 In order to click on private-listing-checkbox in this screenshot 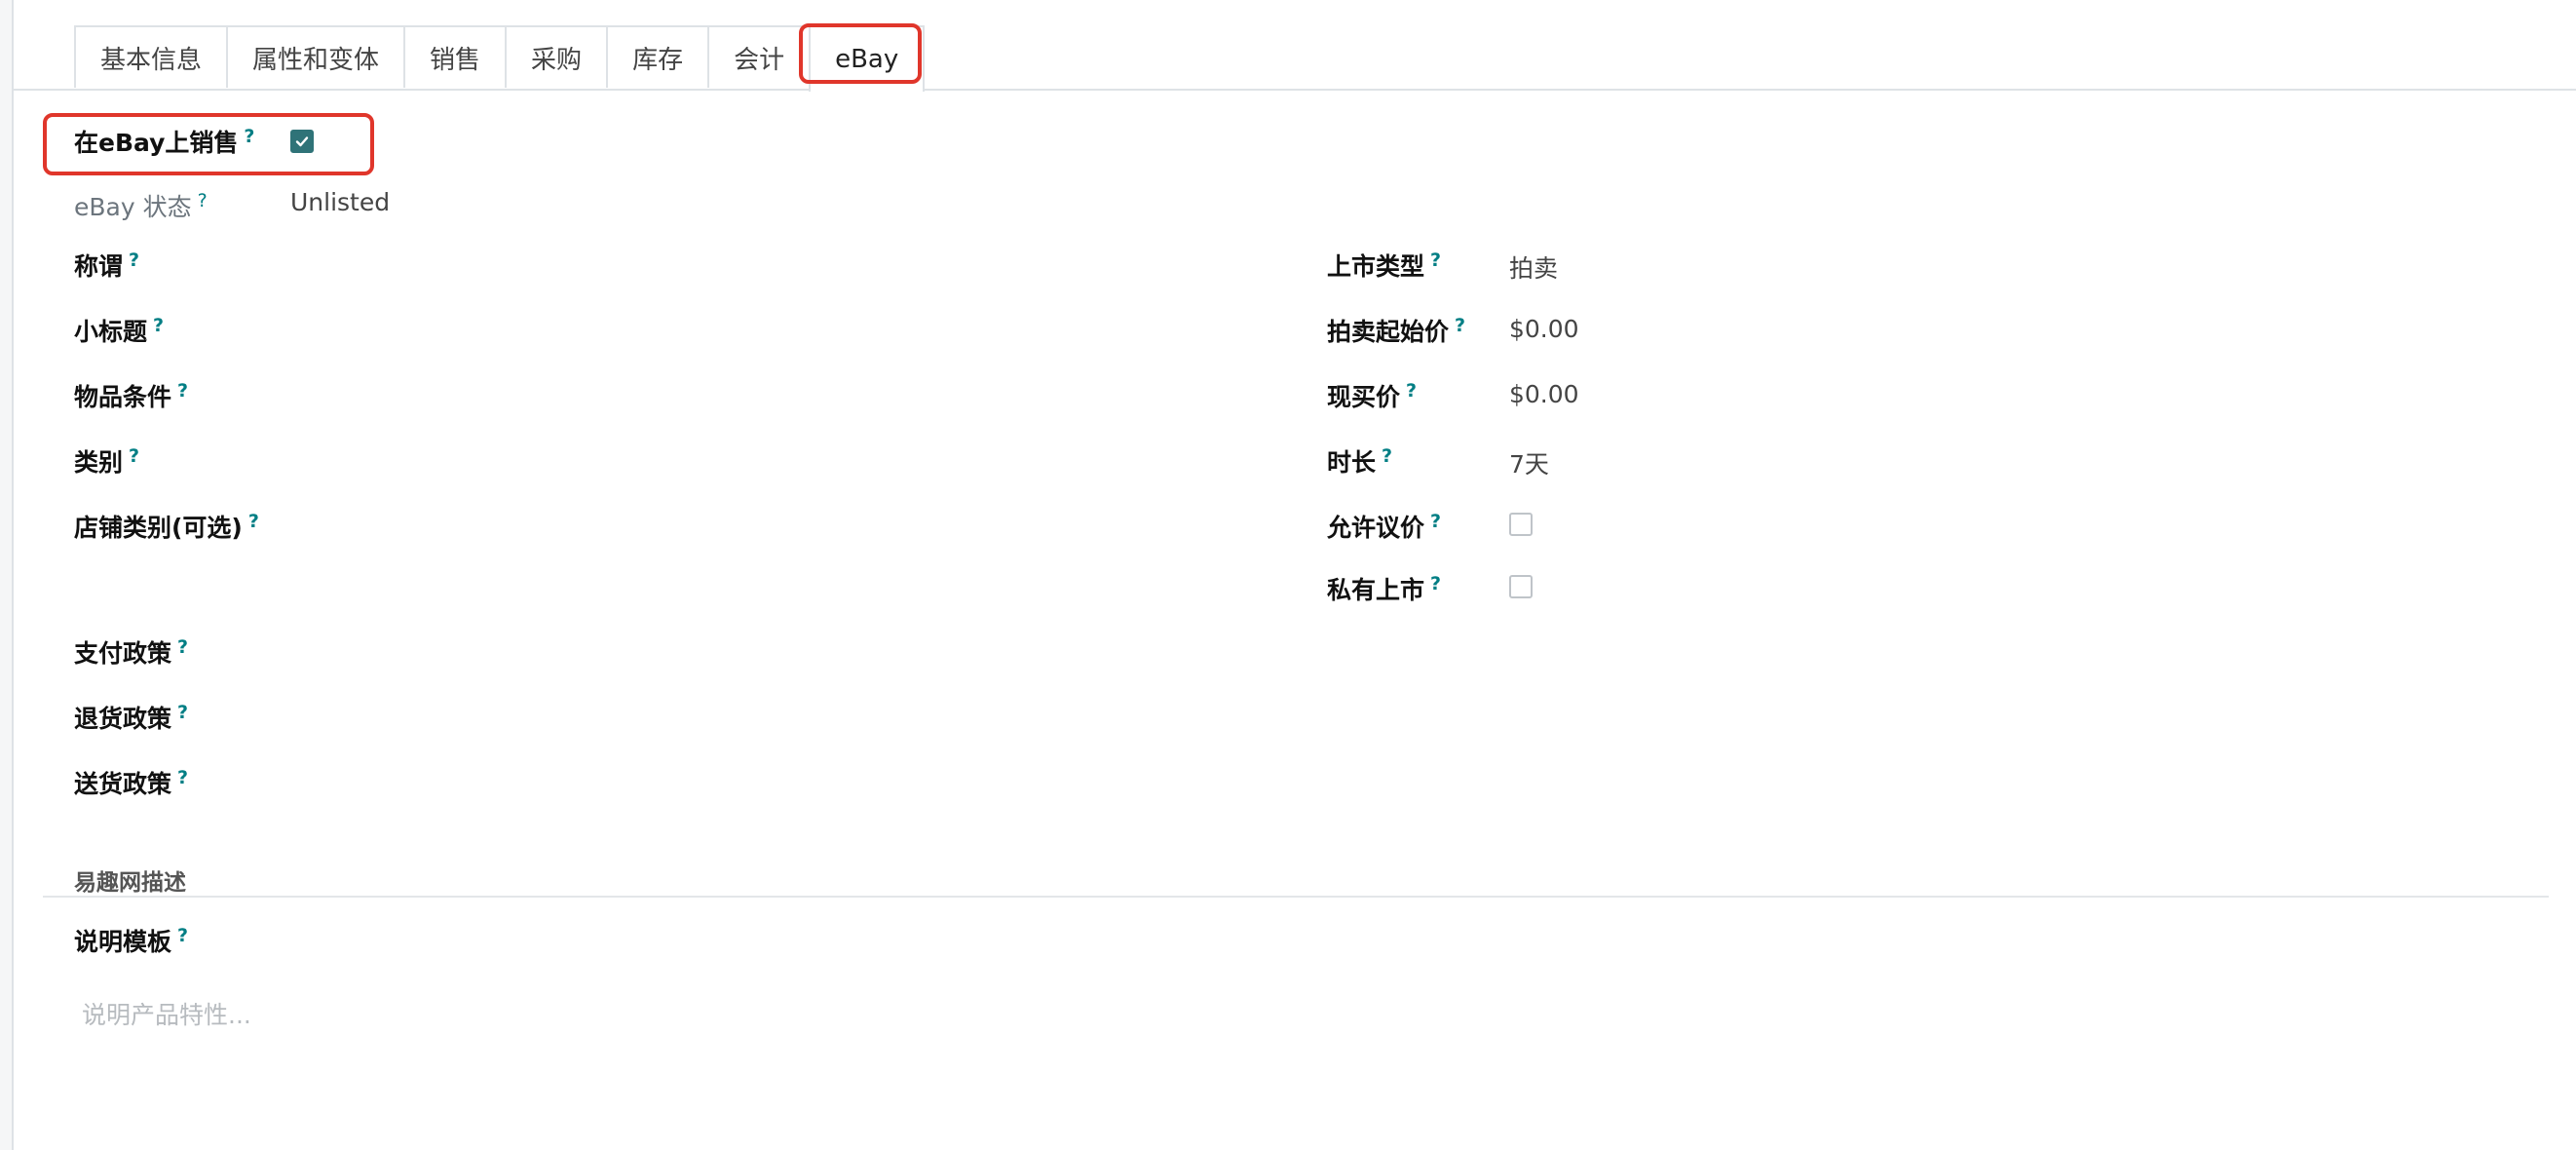, I will do `click(1521, 586)`.